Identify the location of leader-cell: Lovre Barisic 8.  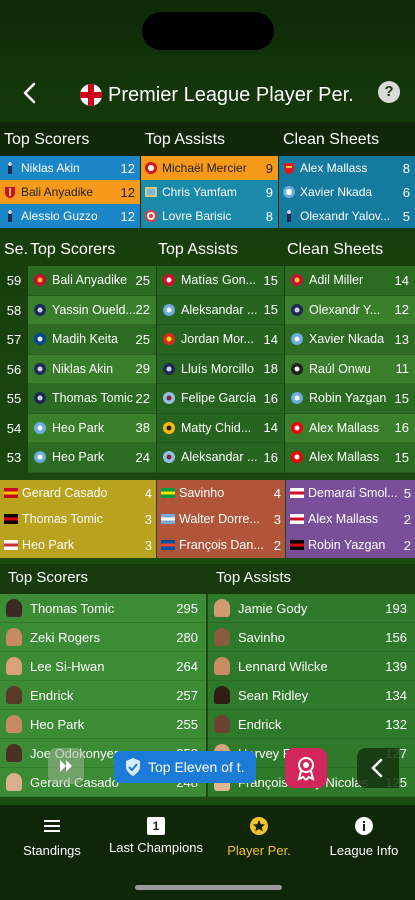
(209, 216).